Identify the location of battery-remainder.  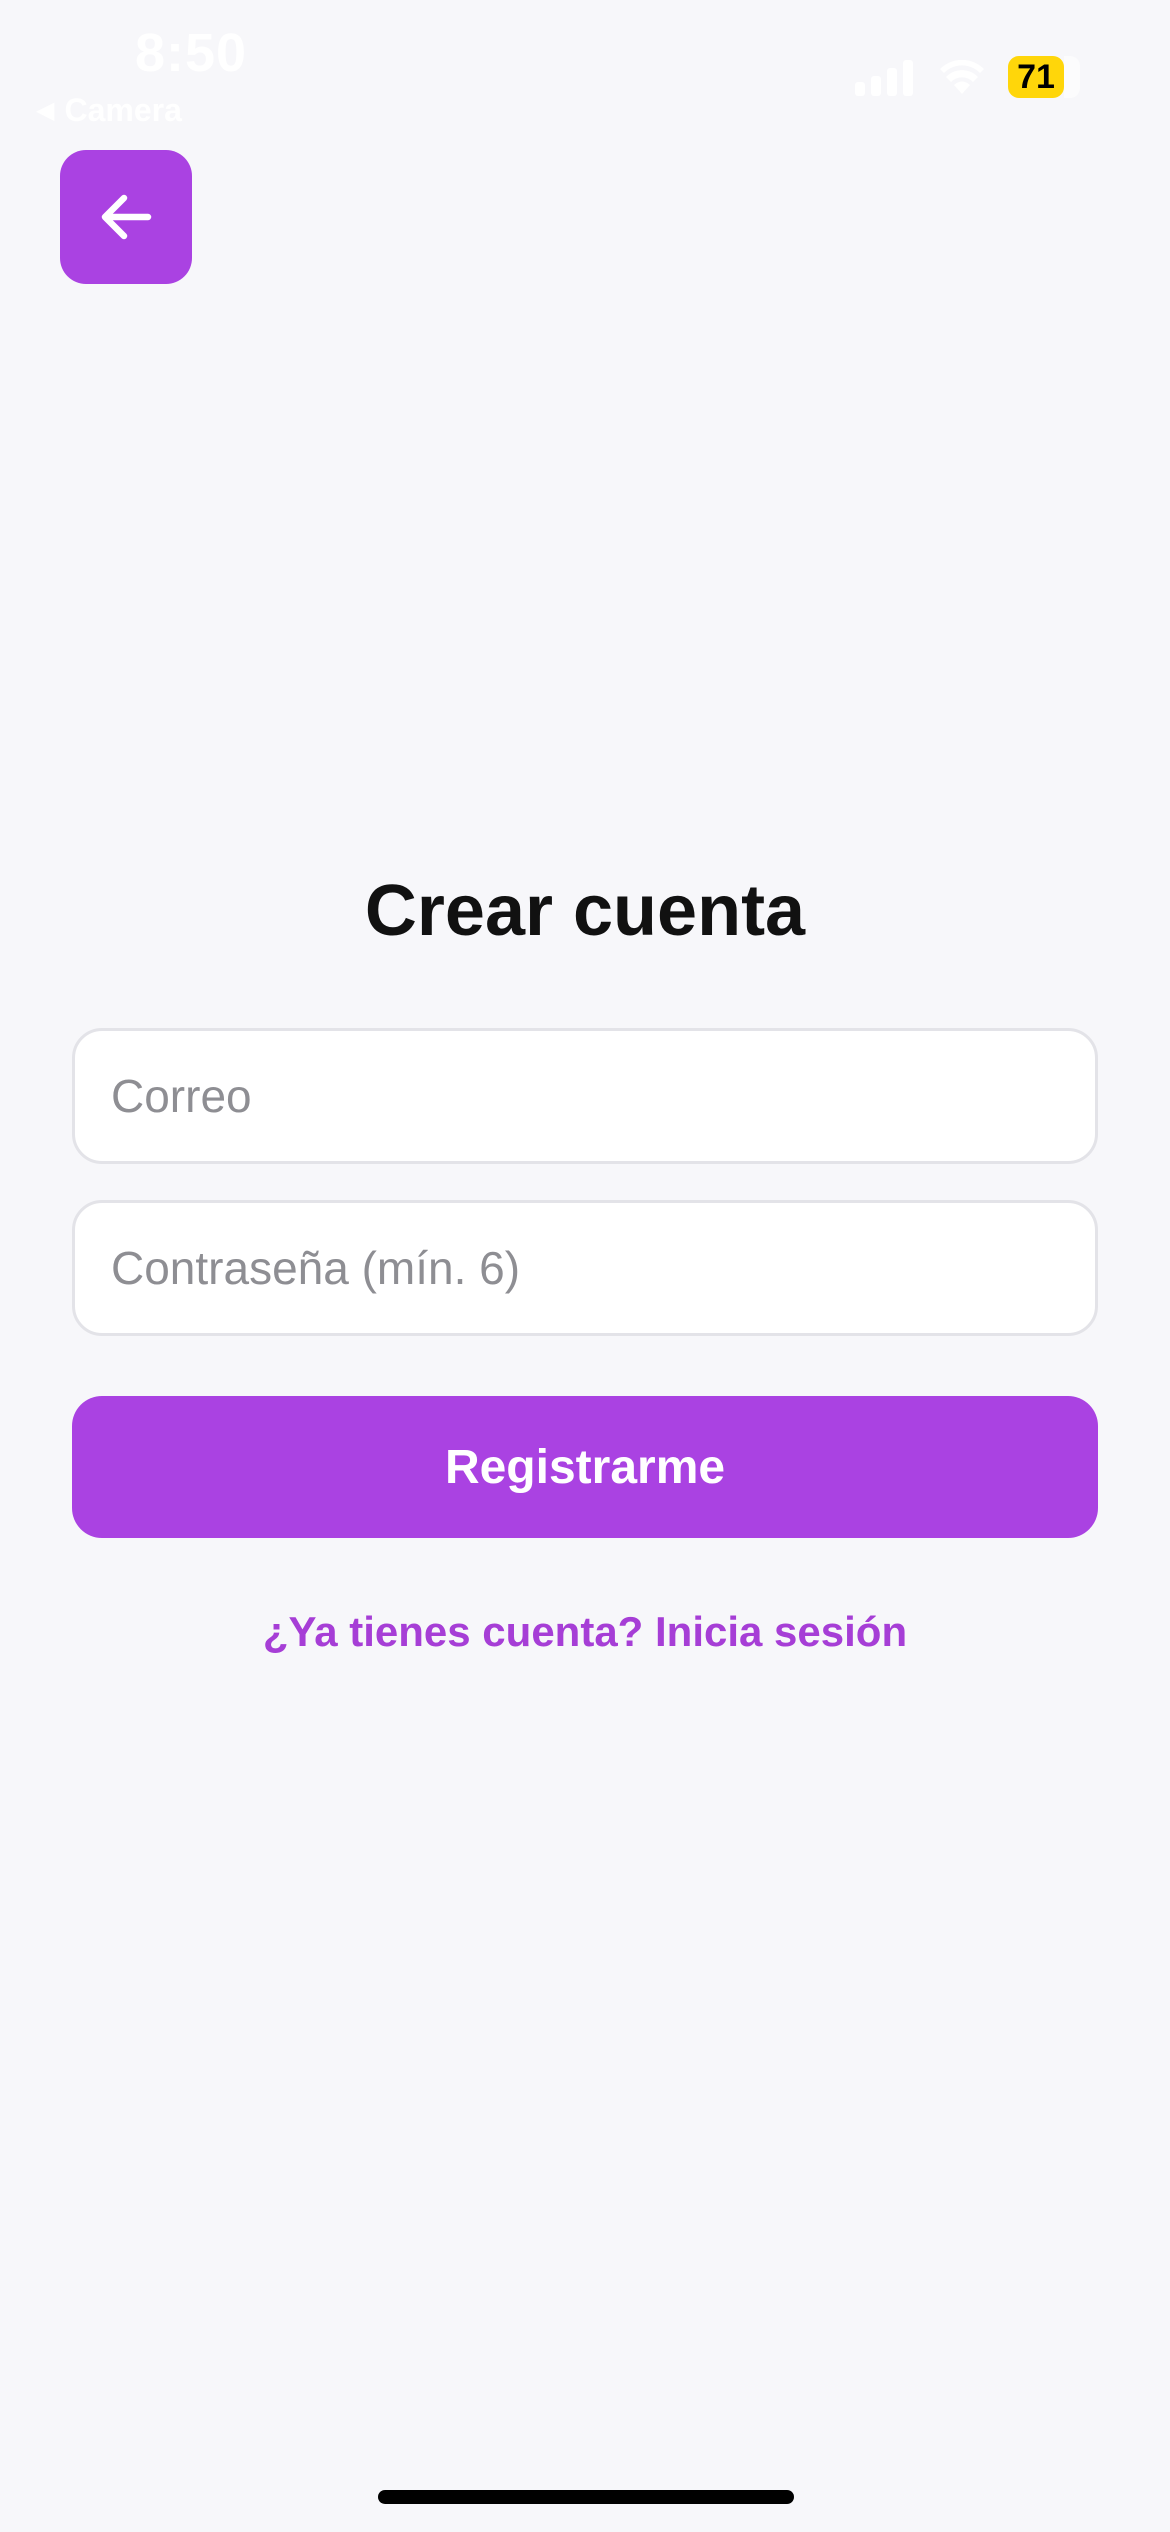
(1072, 77).